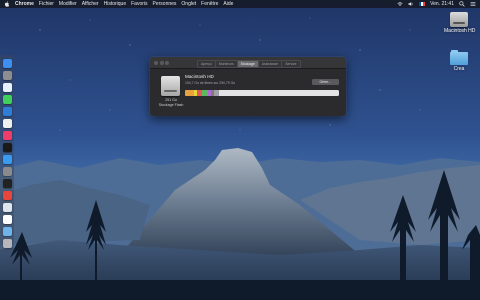 The height and width of the screenshot is (300, 480). Describe the element at coordinates (7, 153) in the screenshot. I see `dock` at that location.